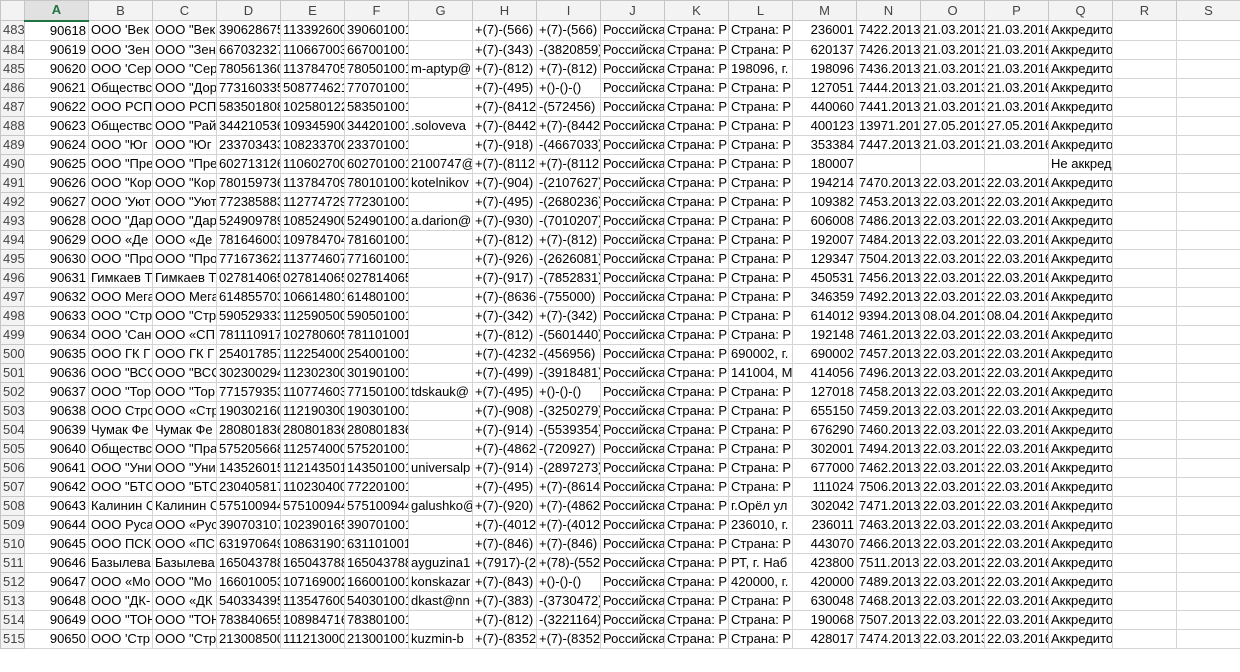 Image resolution: width=1240 pixels, height=672 pixels. I want to click on cell-E: 508774621, so click(312, 87).